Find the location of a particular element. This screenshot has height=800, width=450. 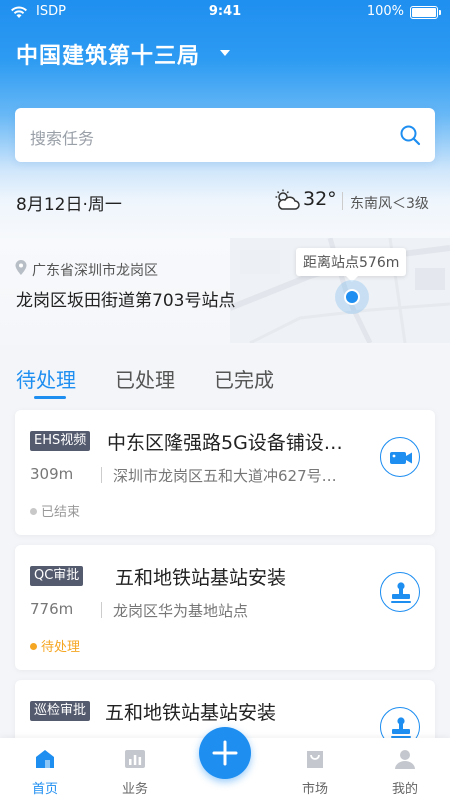

nav-home: 首页 is located at coordinates (45, 769).